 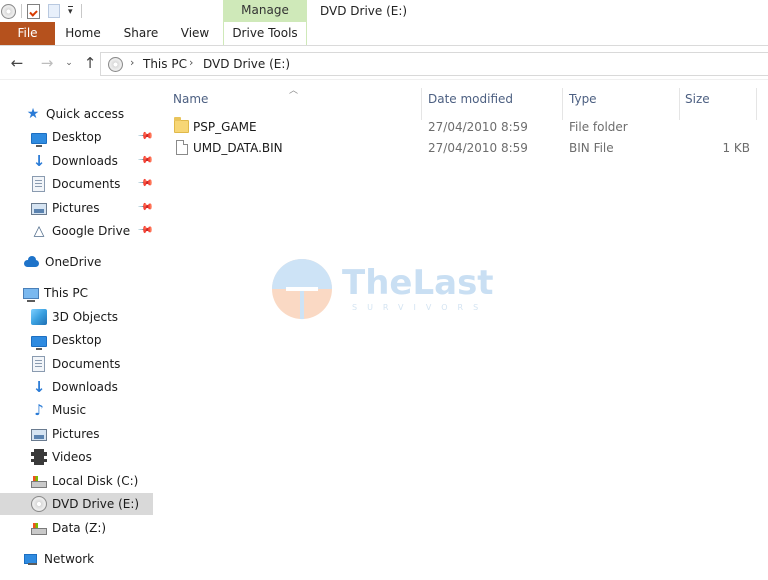 I want to click on local-disk-icon, so click(x=39, y=482).